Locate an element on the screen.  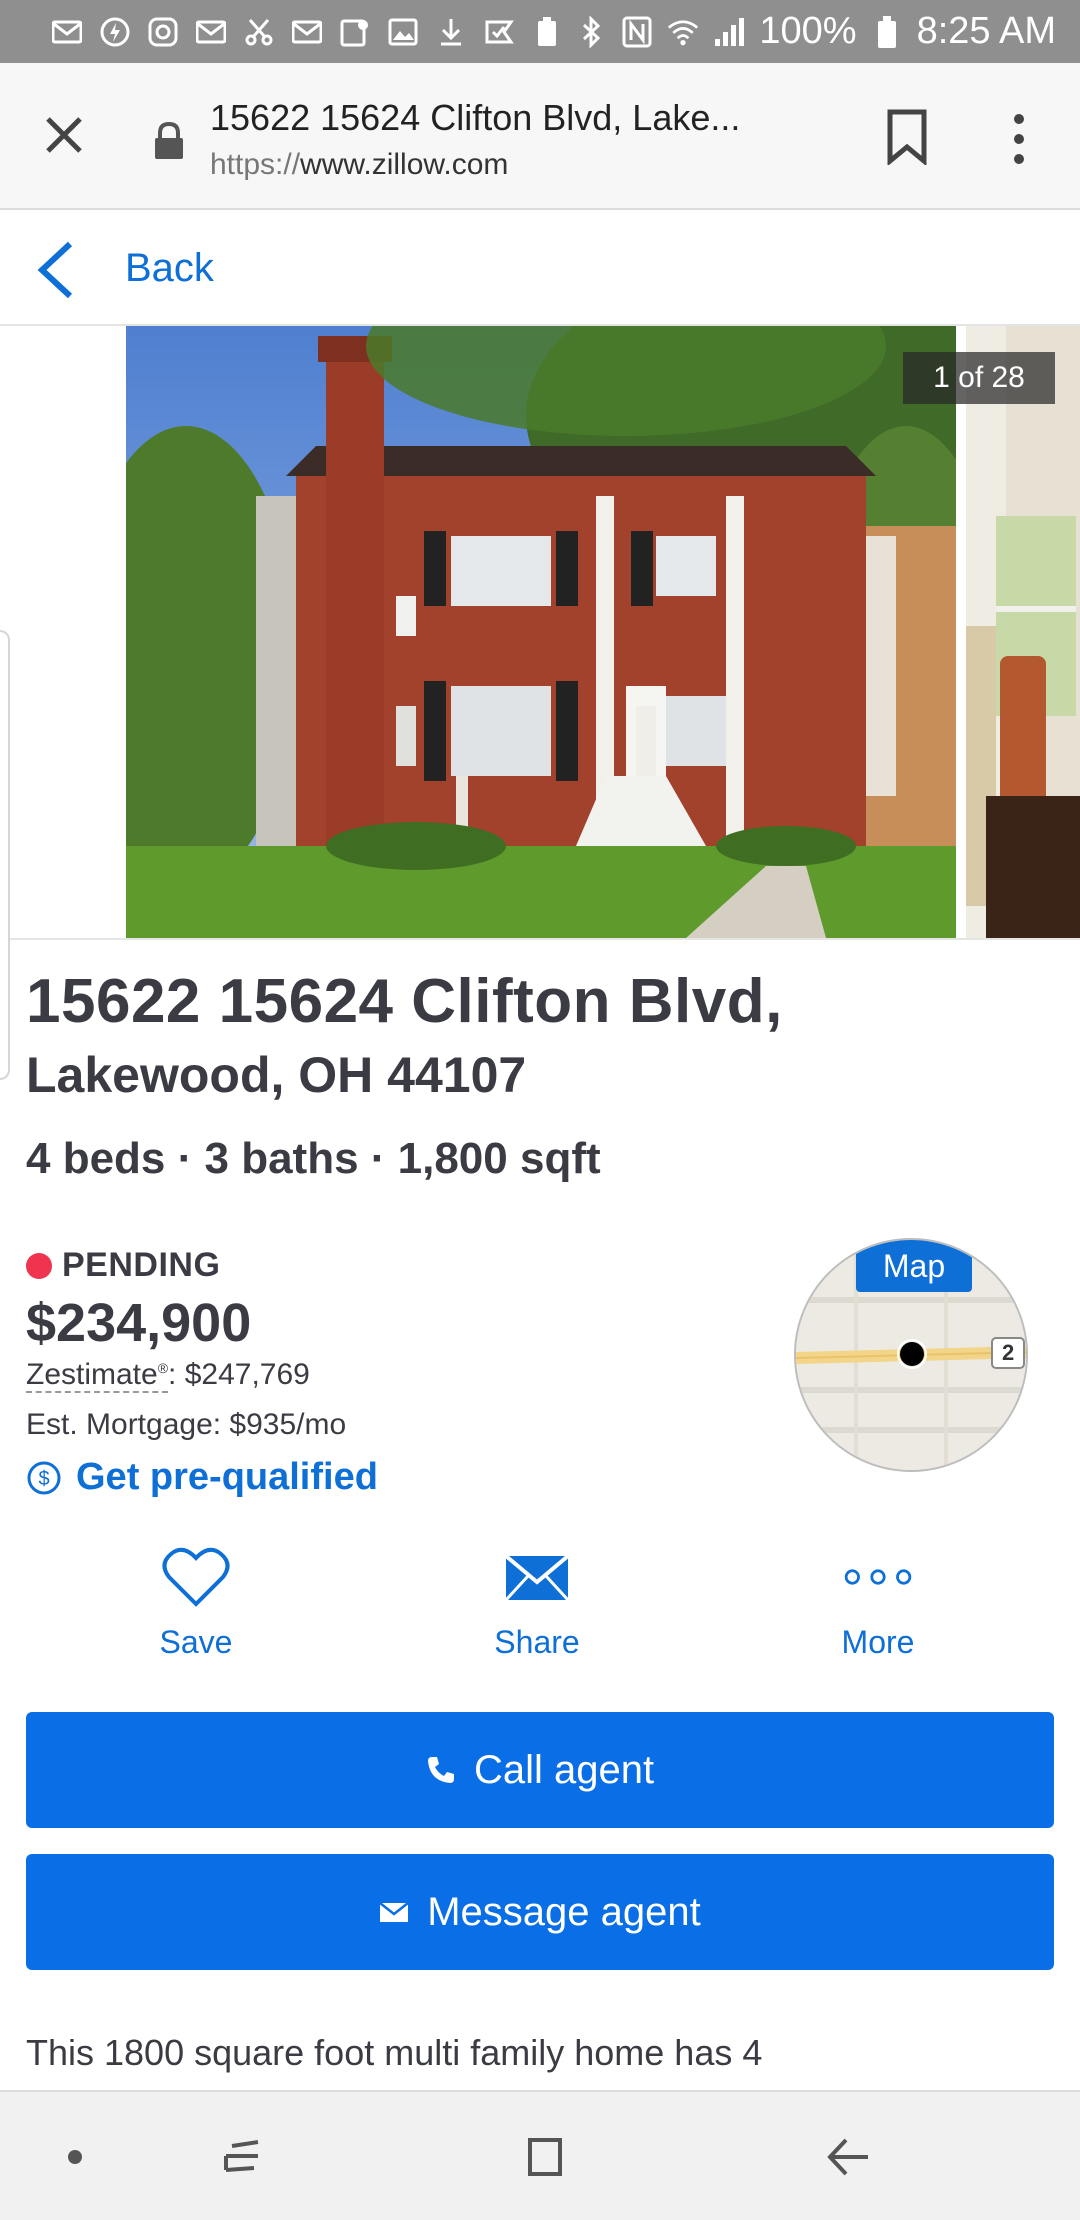
map-road-number: 2 is located at coordinates (1008, 1352).